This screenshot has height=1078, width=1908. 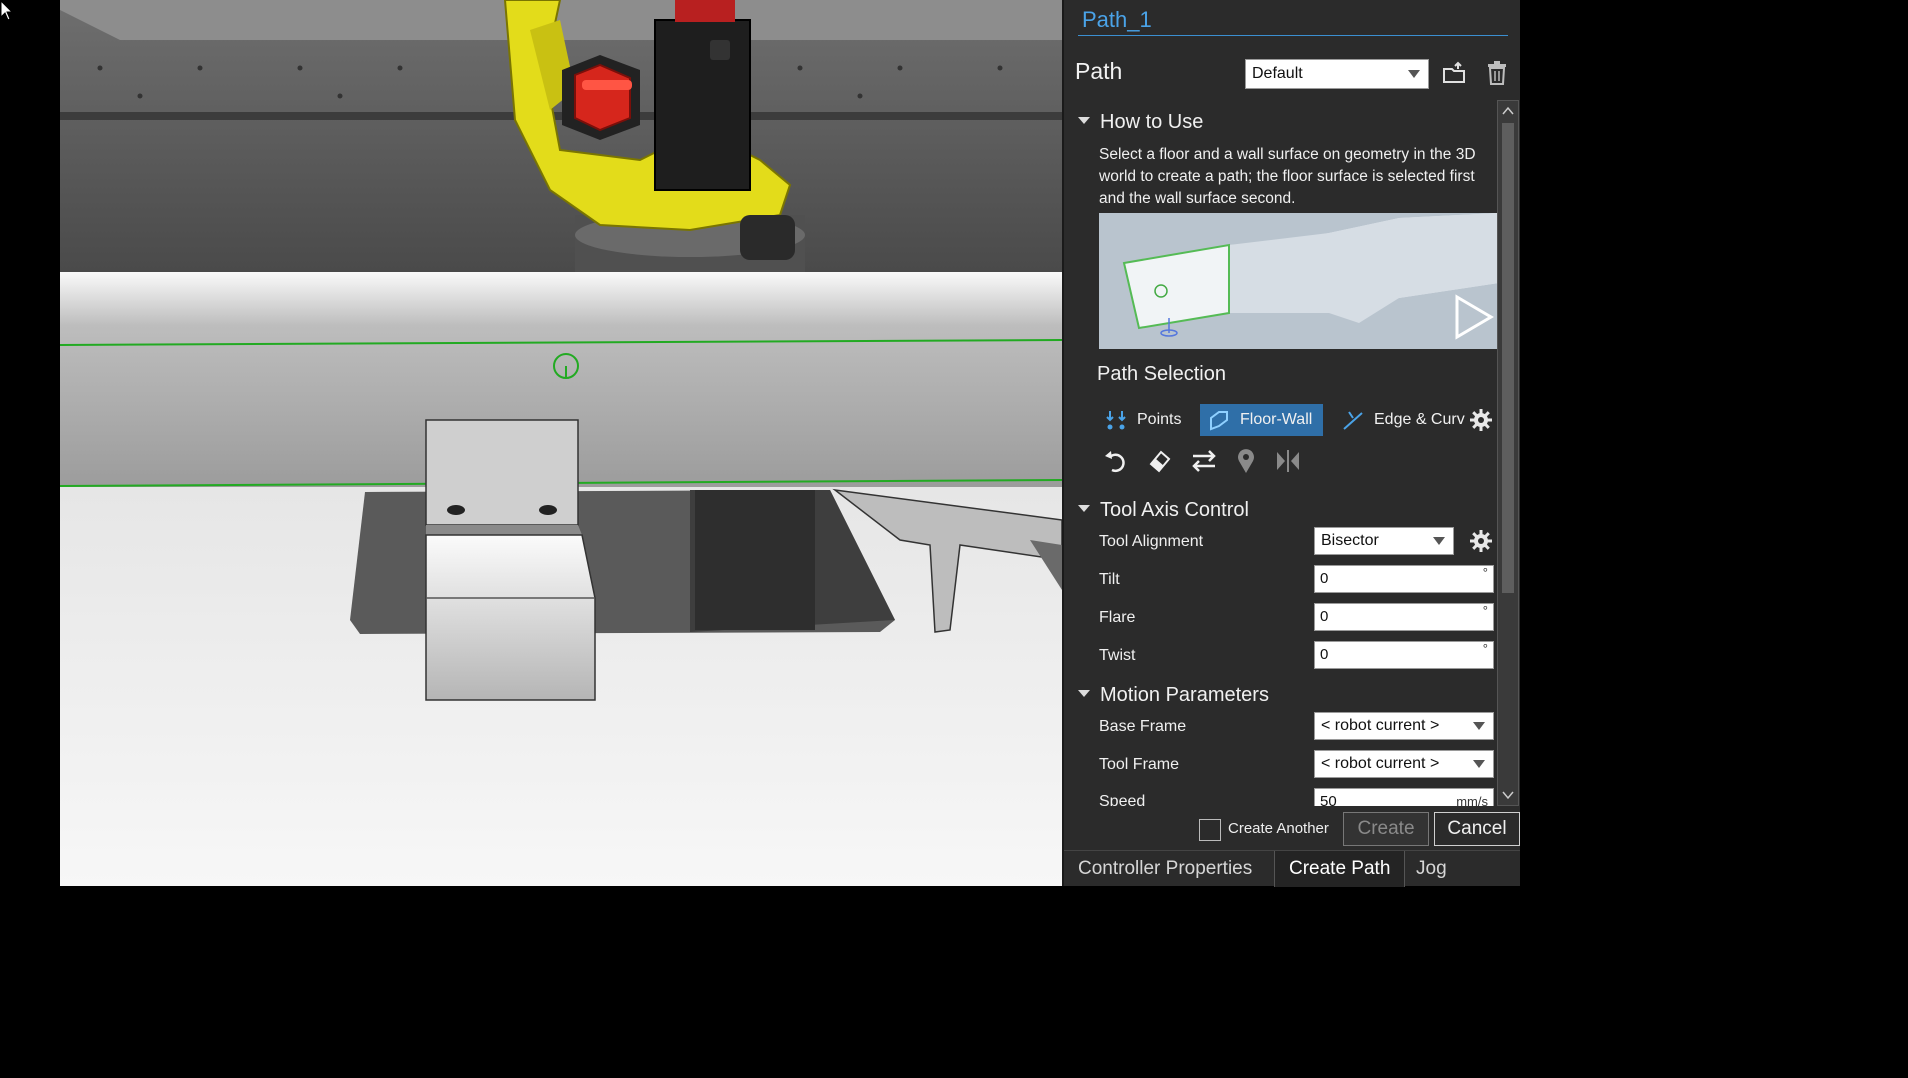 What do you see at coordinates (1139, 764) in the screenshot?
I see `tool-frame-label: Tool Frame` at bounding box center [1139, 764].